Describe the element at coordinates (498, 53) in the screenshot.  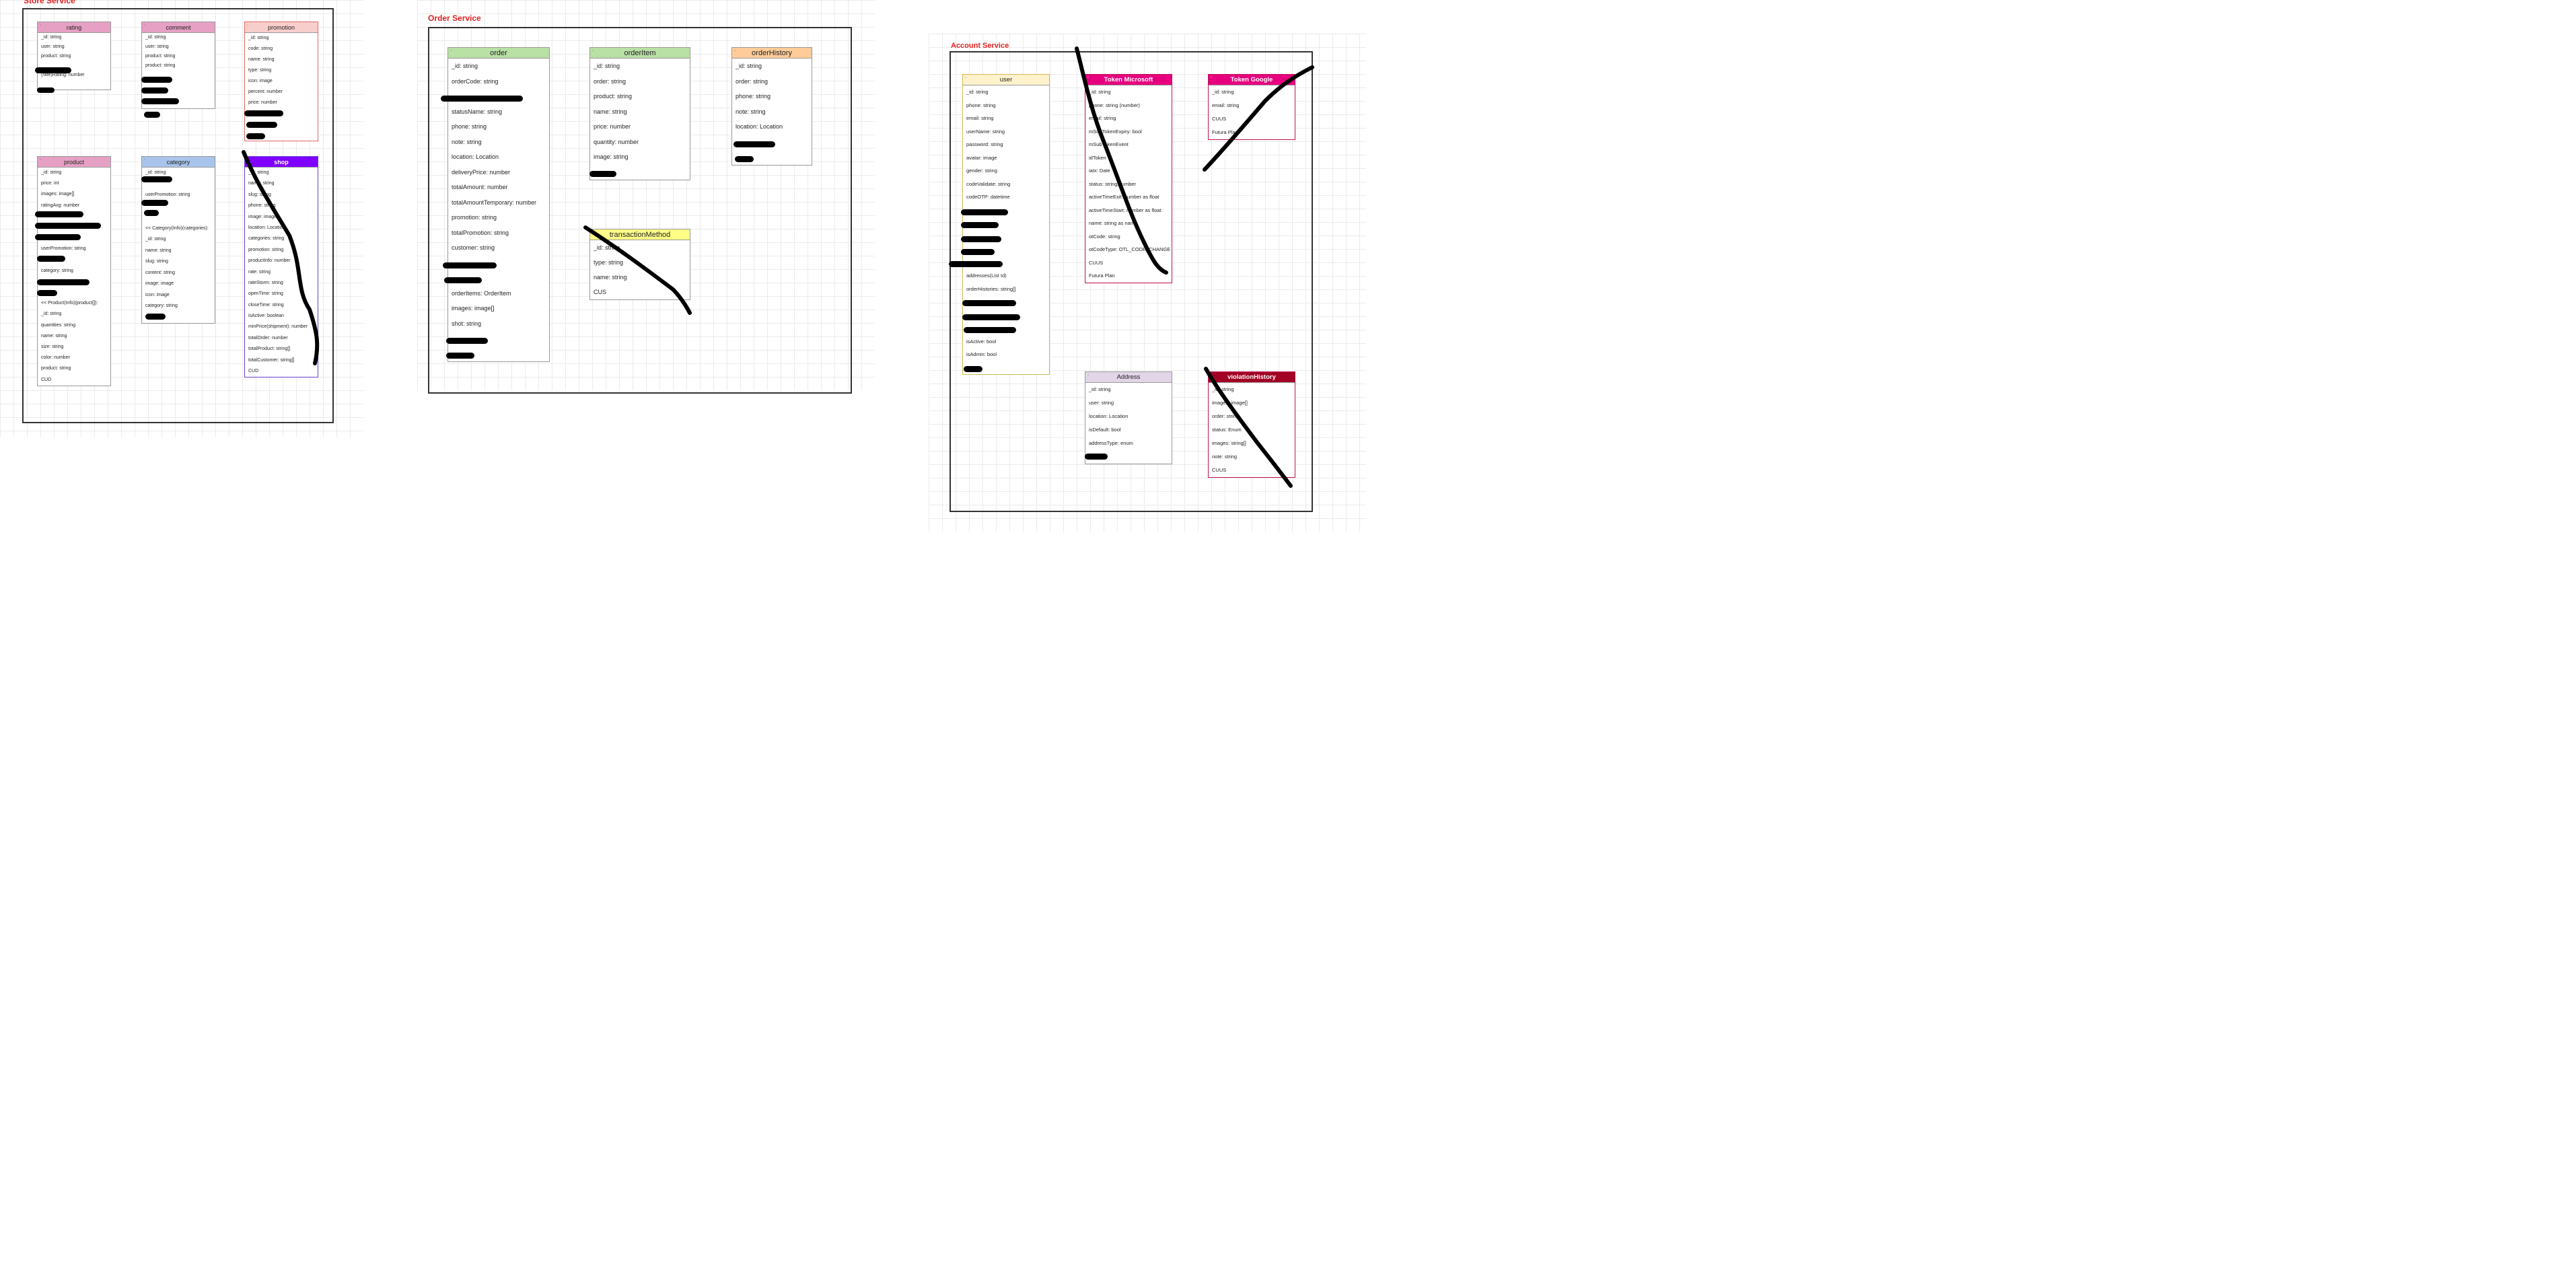
I see `entity-header: · order` at that location.